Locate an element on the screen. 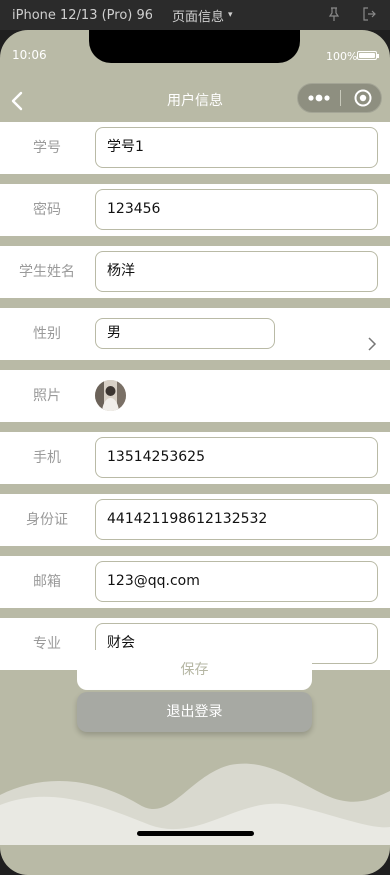  decorative-waves is located at coordinates (195, 804).